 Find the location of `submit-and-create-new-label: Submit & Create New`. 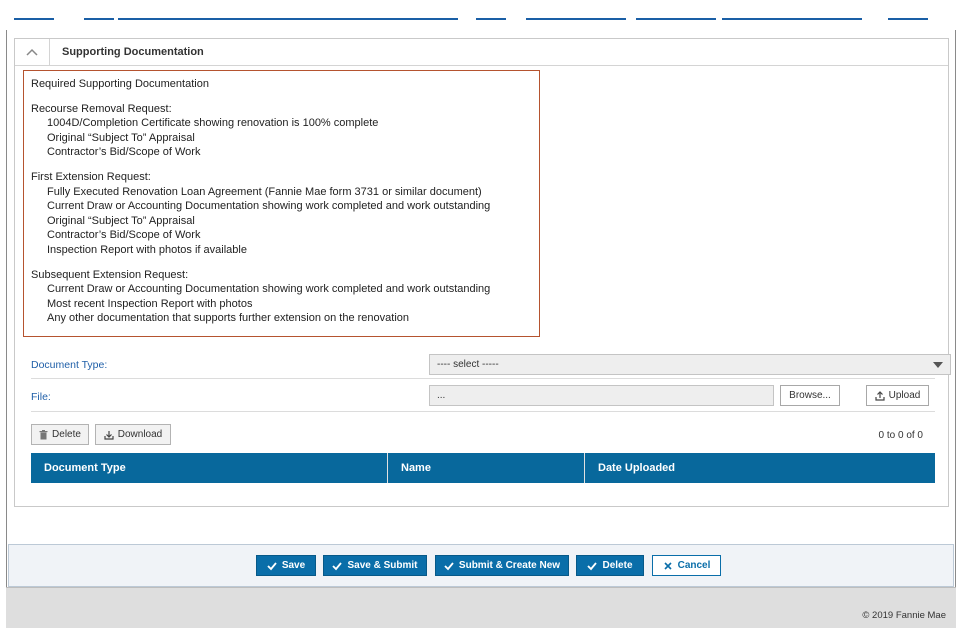

submit-and-create-new-label: Submit & Create New is located at coordinates (509, 565).